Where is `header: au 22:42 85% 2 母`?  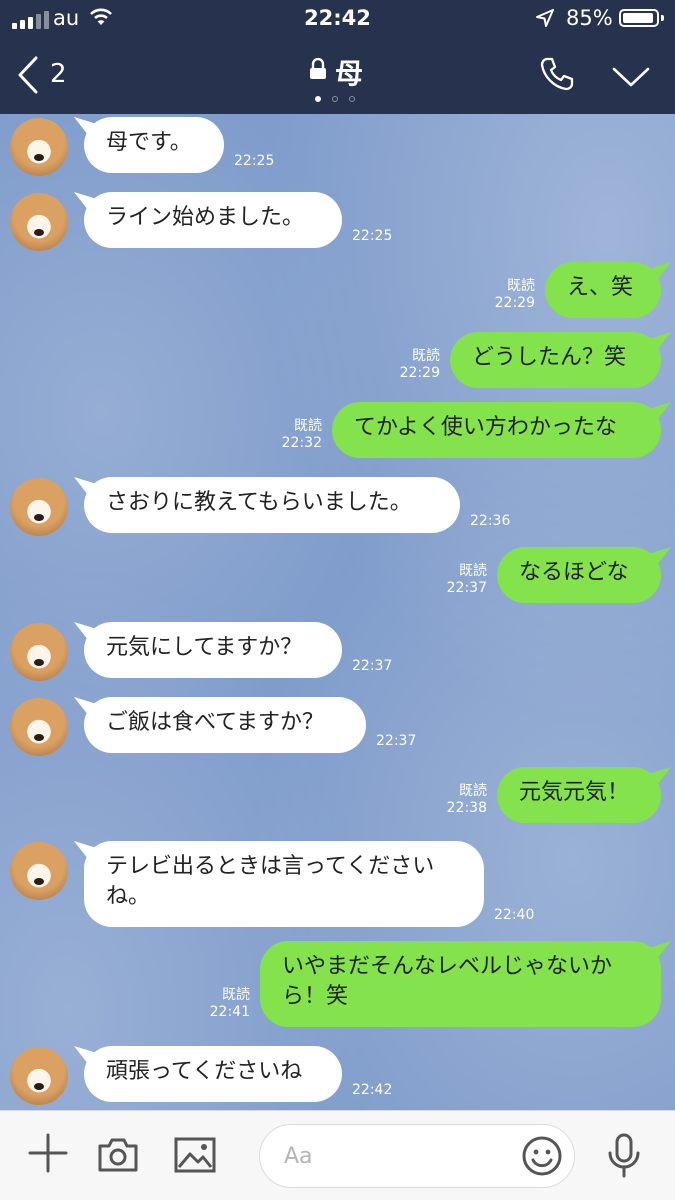
header: au 22:42 85% 2 母 is located at coordinates (337, 57).